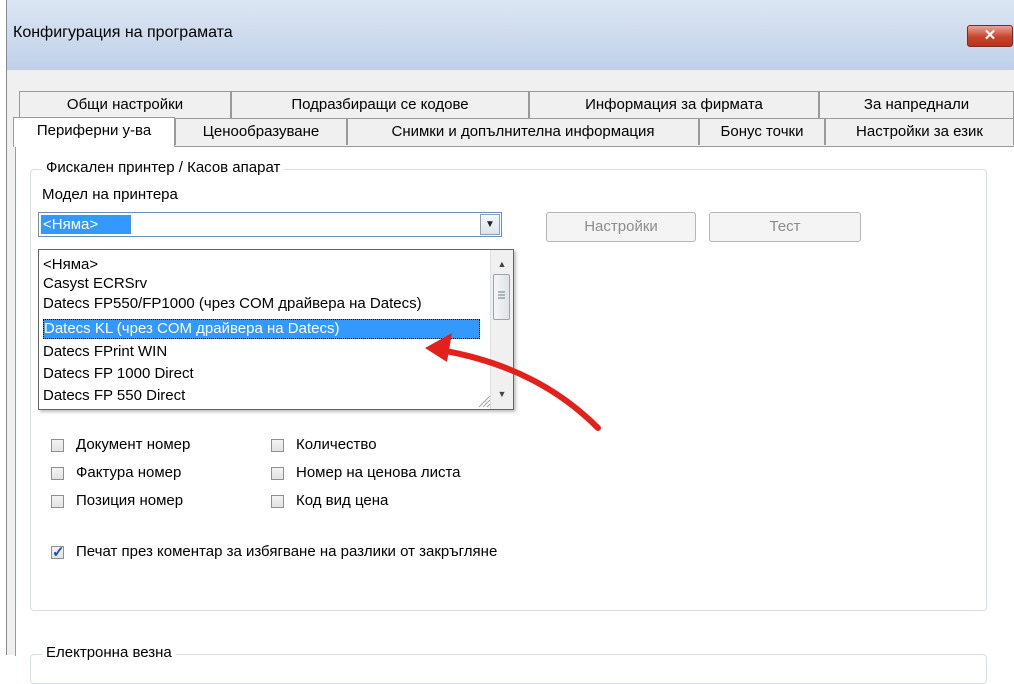 This screenshot has width=1014, height=684. What do you see at coordinates (57, 445) in the screenshot?
I see `document-number-checkbox` at bounding box center [57, 445].